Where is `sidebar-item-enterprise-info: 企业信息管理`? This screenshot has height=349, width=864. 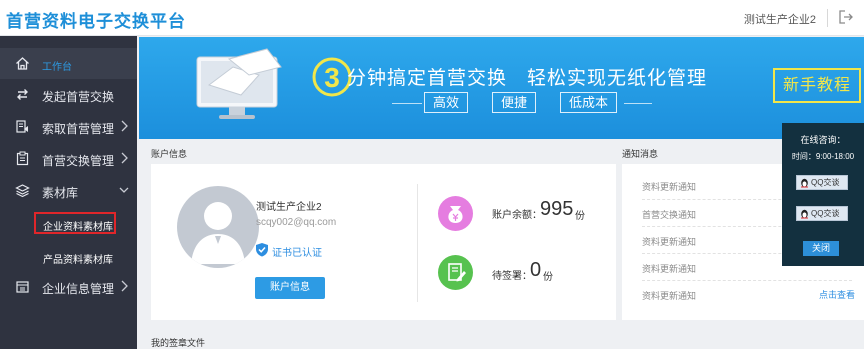
sidebar-item-enterprise-info: 企业信息管理 is located at coordinates (68, 286).